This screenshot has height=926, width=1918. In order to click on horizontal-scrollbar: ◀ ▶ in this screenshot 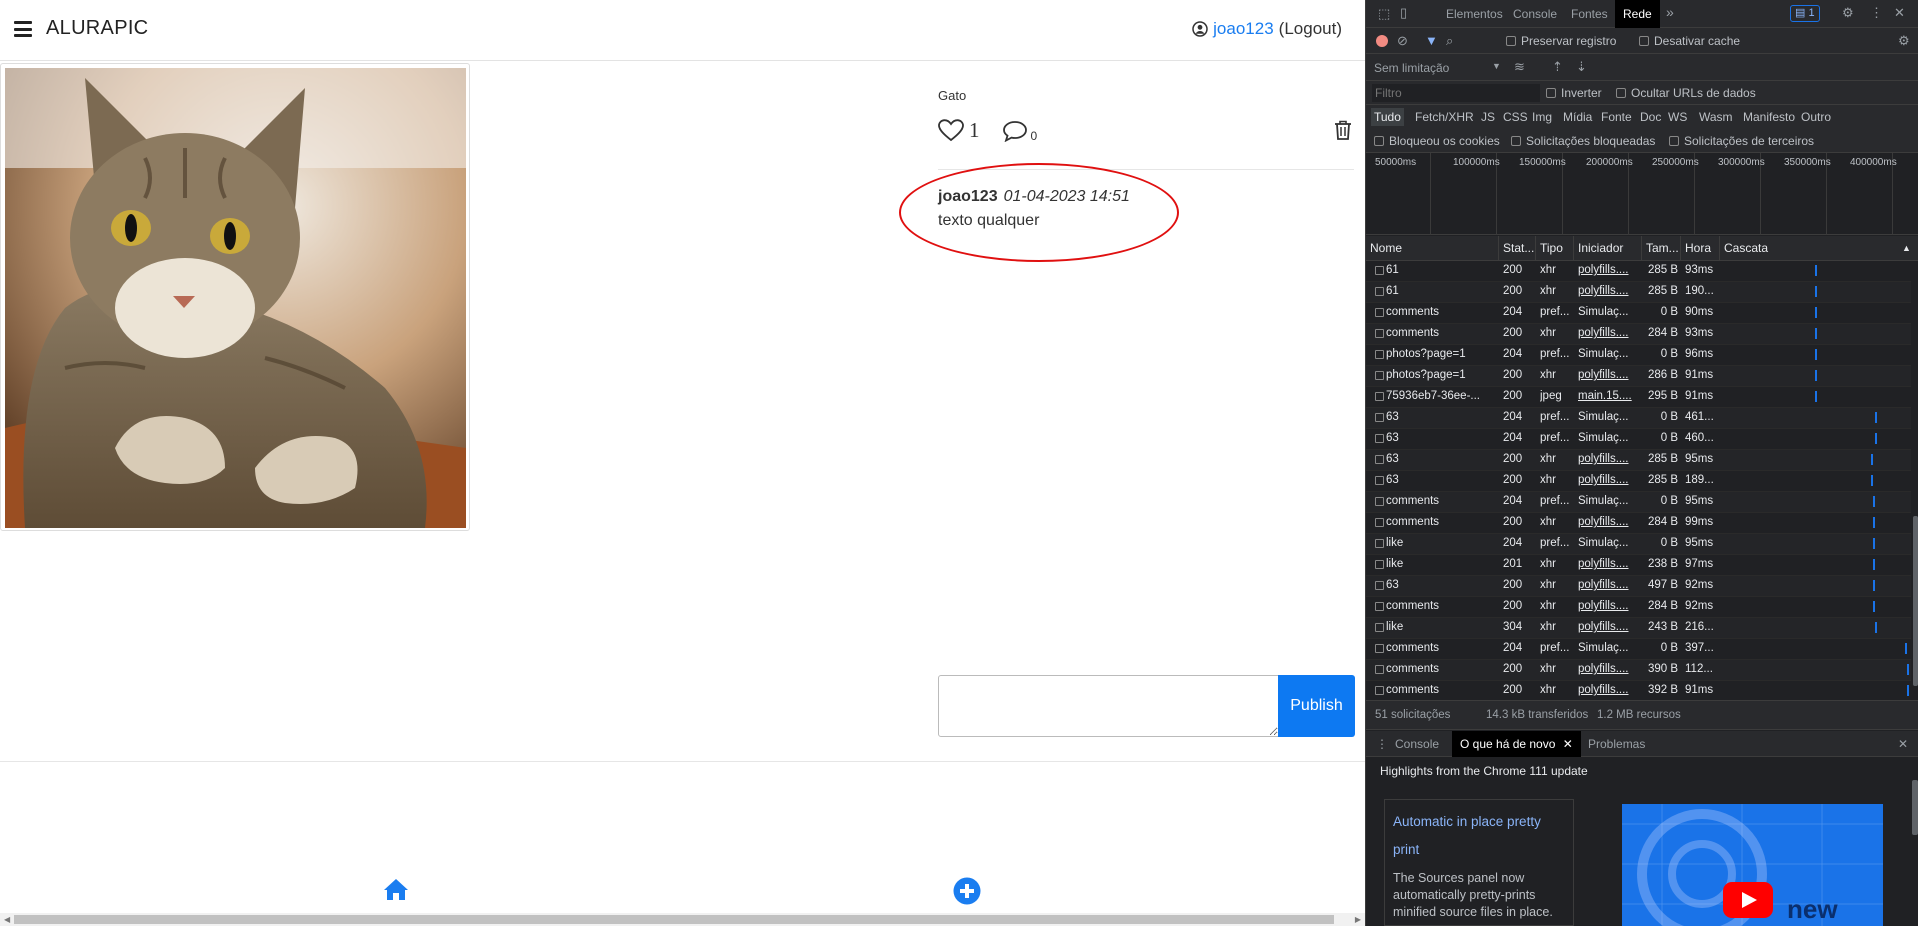, I will do `click(682, 919)`.